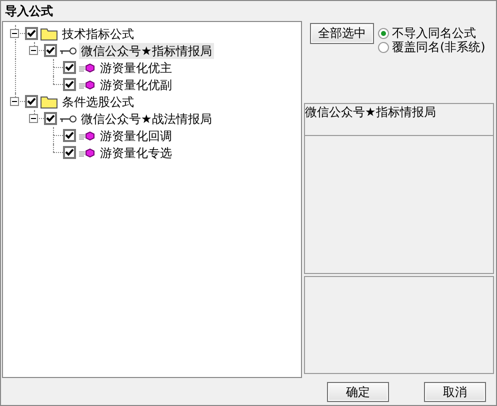 The width and height of the screenshot is (497, 406). I want to click on tree-item: 游资量化专选, so click(136, 152).